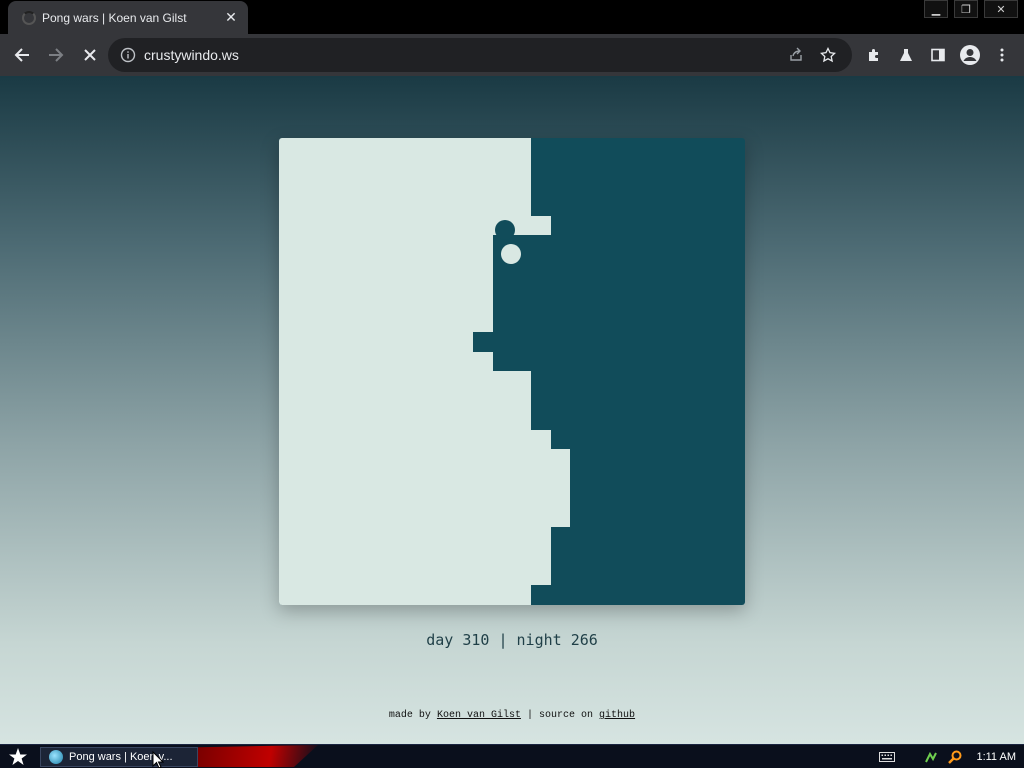 The width and height of the screenshot is (1024, 768). What do you see at coordinates (56, 55) in the screenshot?
I see `forward-arrow-icon` at bounding box center [56, 55].